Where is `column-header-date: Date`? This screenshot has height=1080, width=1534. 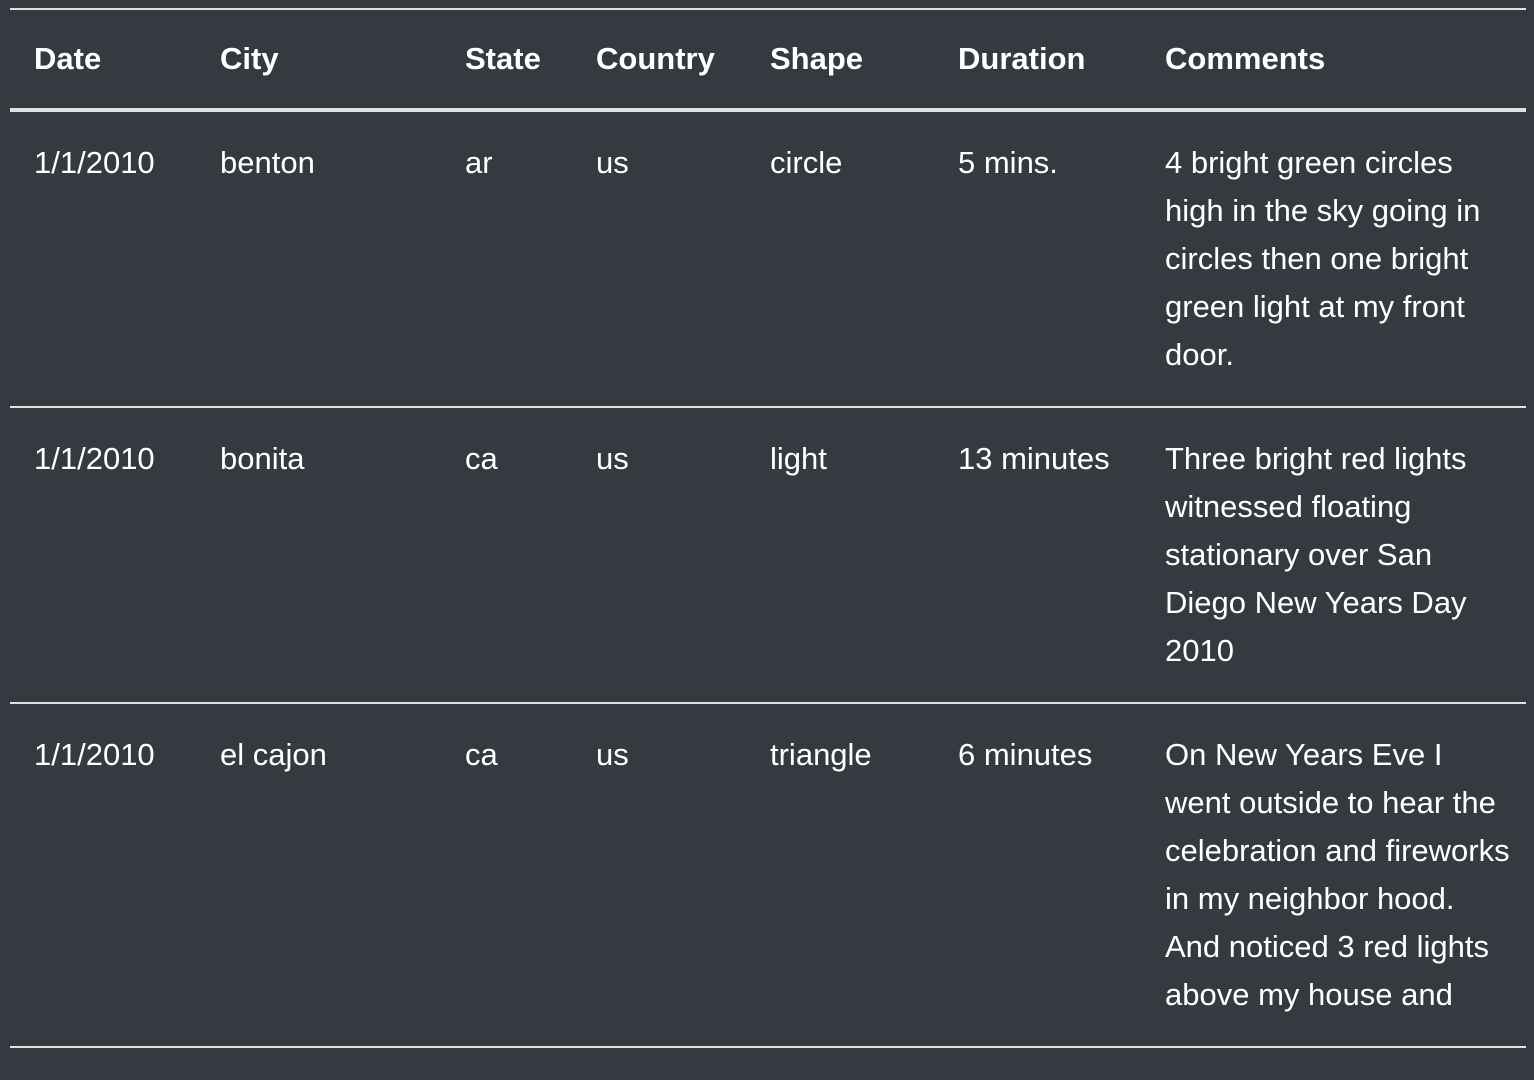
column-header-date: Date is located at coordinates (68, 58).